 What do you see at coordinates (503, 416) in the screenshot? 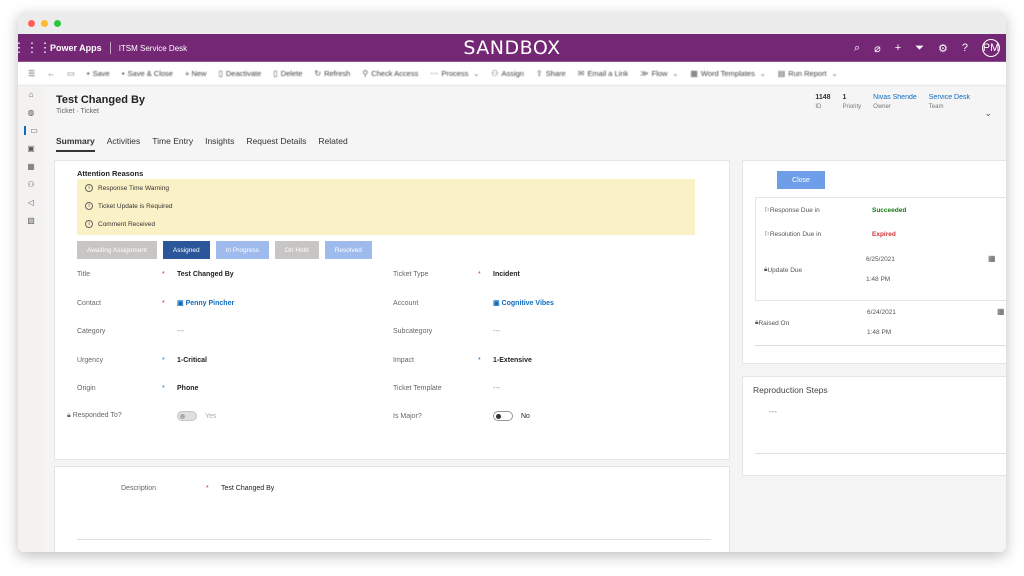
I see `is-major-toggle` at bounding box center [503, 416].